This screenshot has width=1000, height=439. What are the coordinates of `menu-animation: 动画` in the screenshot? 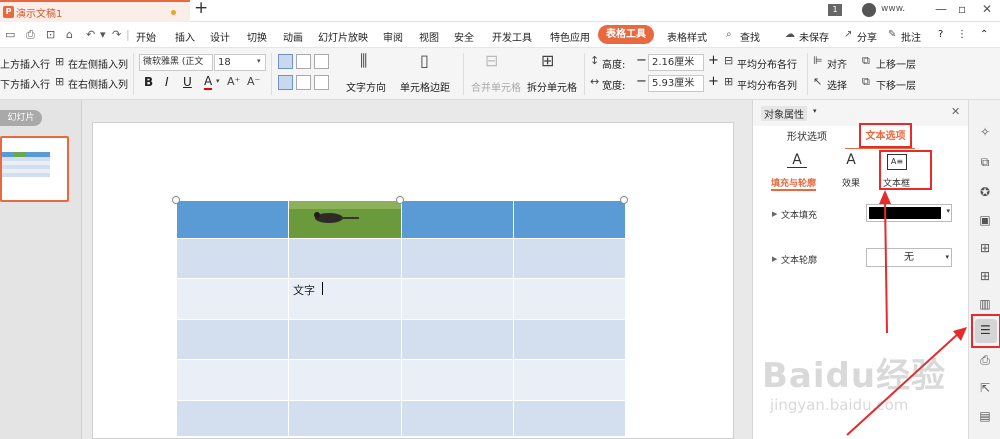 It's located at (293, 36).